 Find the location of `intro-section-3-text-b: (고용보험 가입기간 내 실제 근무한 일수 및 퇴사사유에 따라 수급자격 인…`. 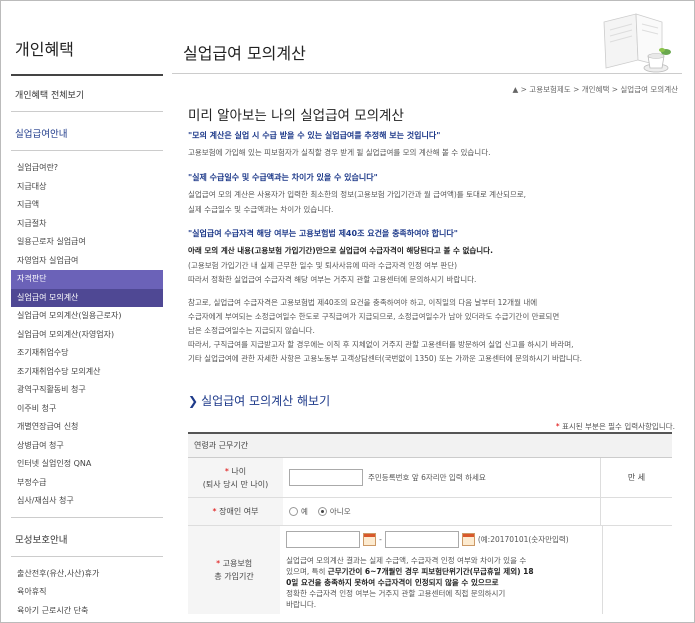

intro-section-3-text-b: (고용보험 가입기간 내 실제 근무한 일수 및 퇴사사유에 따라 수급자격 인… is located at coordinates (323, 265).